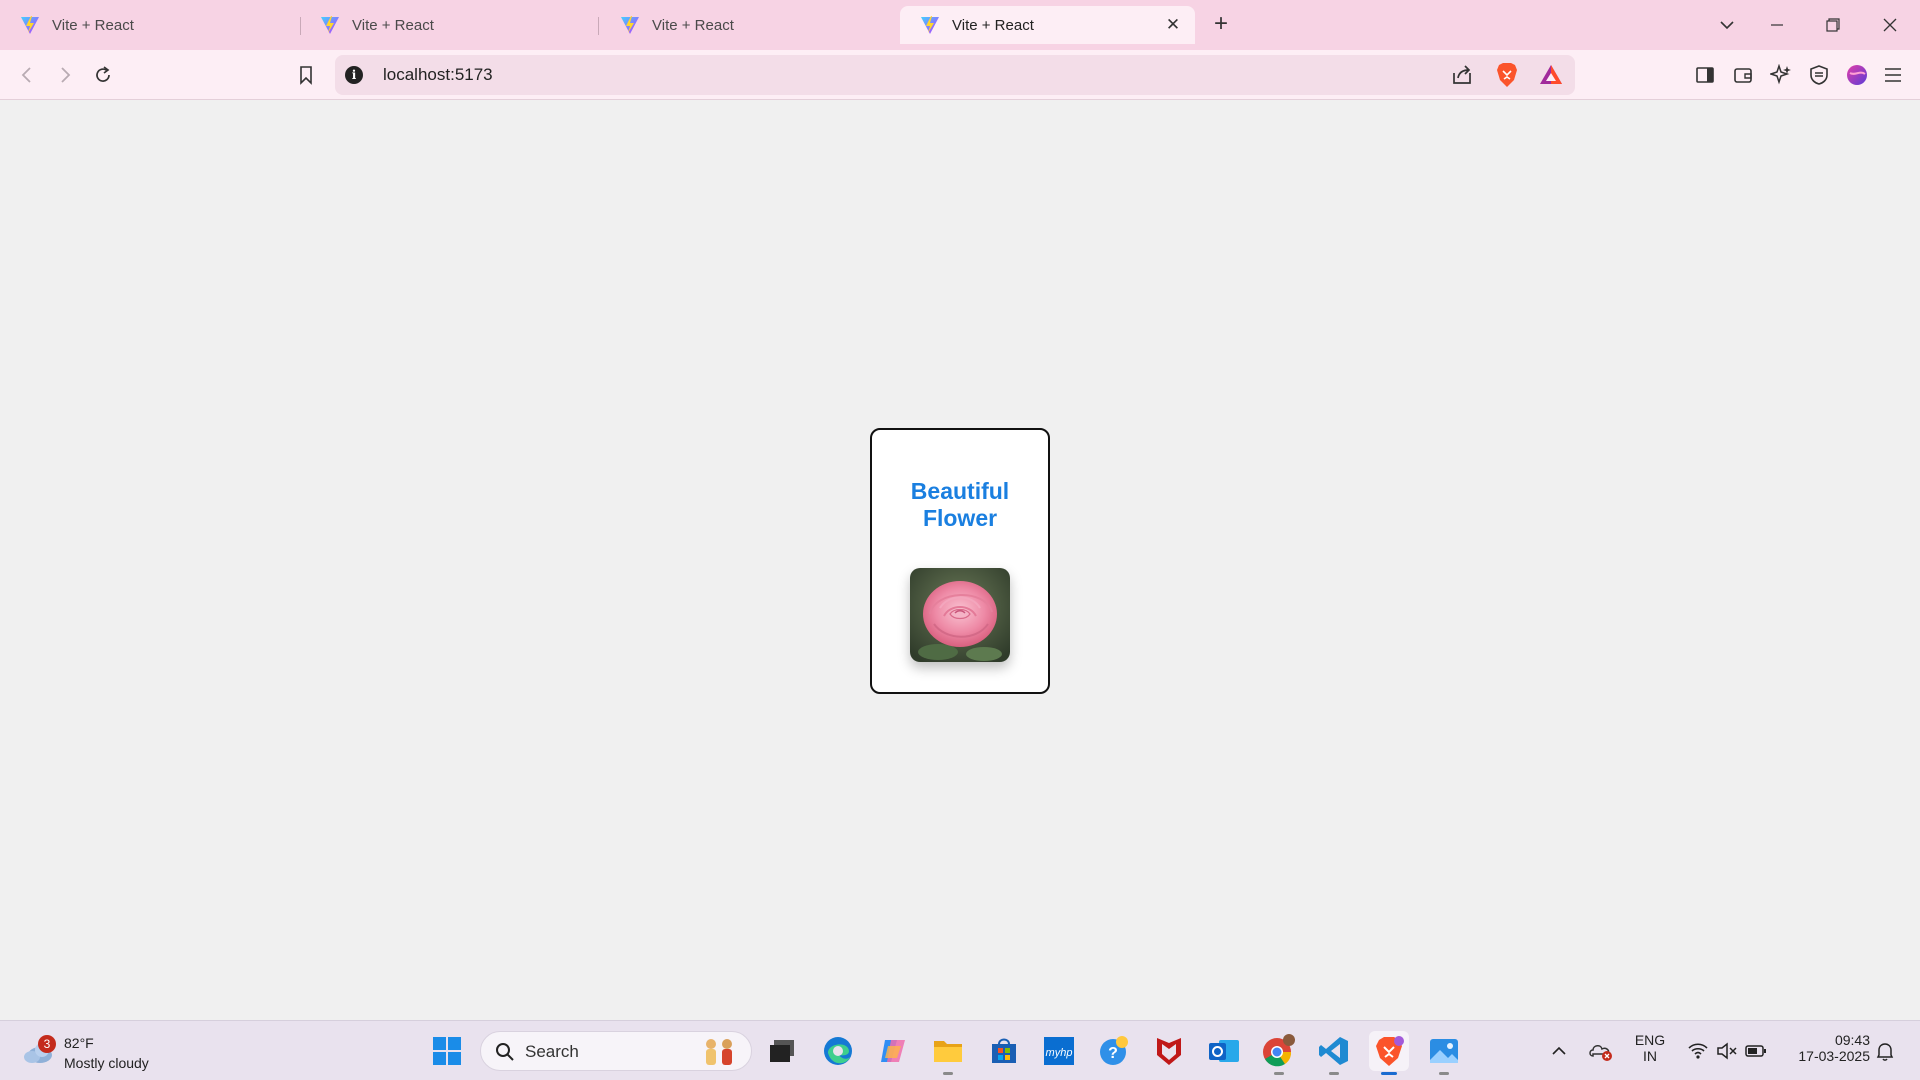 This screenshot has height=1080, width=1920. I want to click on bookmark-button, so click(306, 75).